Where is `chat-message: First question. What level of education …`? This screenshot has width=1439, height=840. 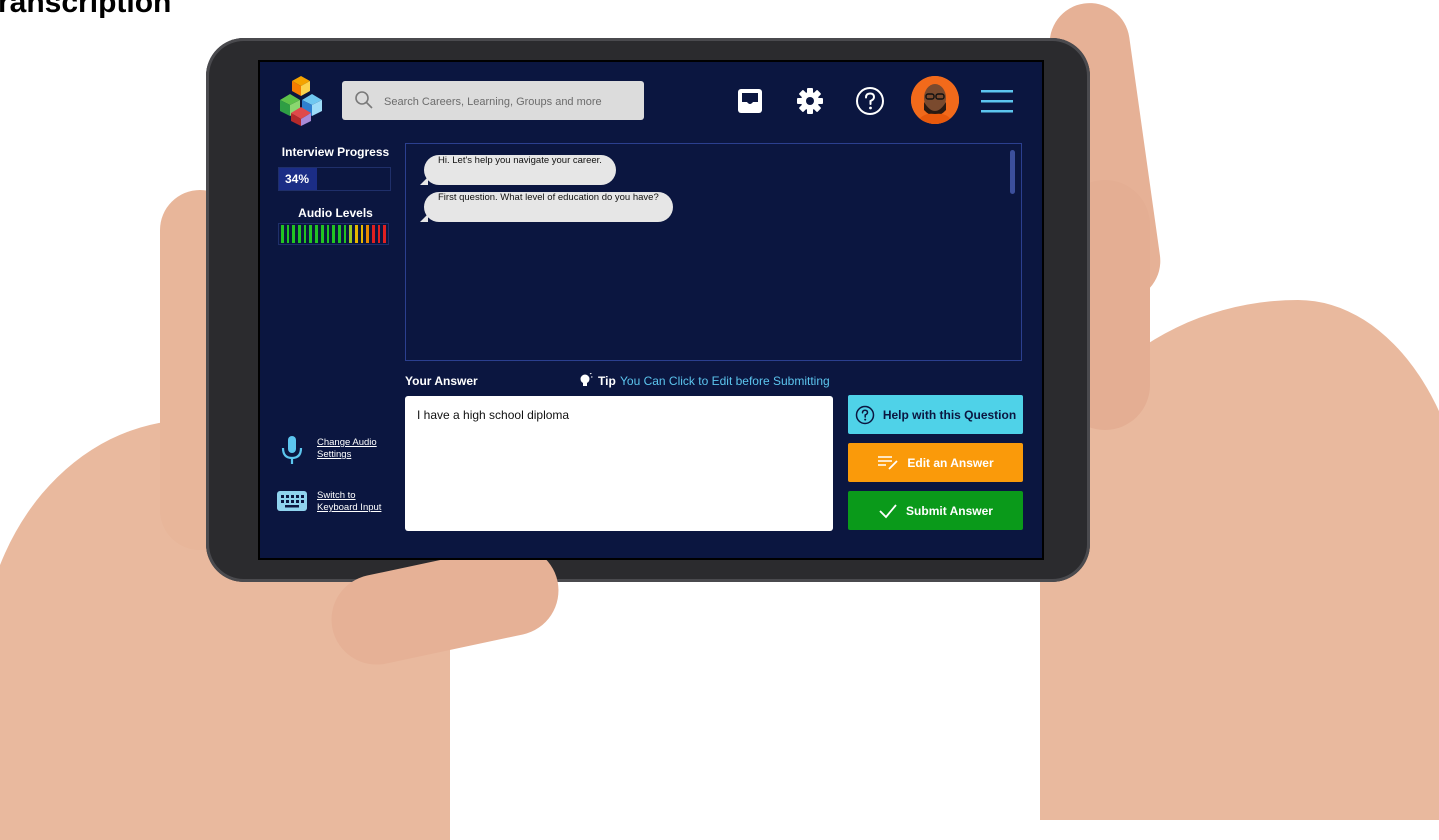
chat-message: First question. What level of education … is located at coordinates (546, 207).